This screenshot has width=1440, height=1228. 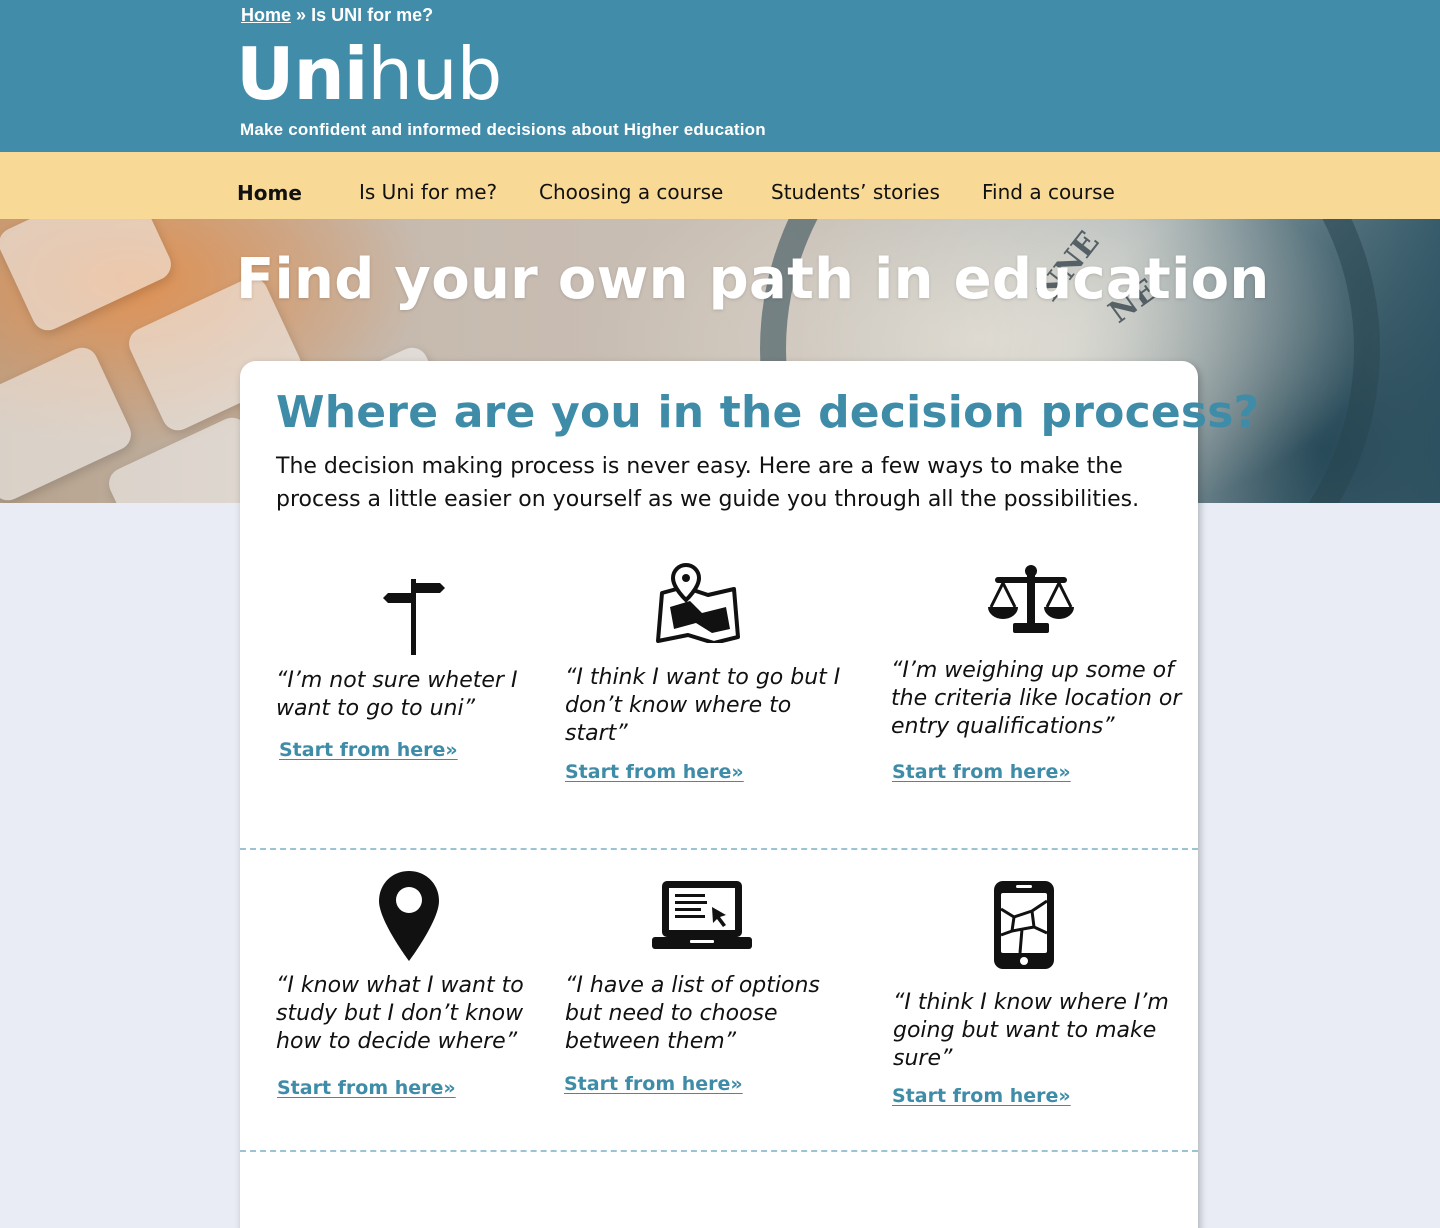 What do you see at coordinates (372, 15) in the screenshot?
I see `breadcrumb-current: Is UNI for me?` at bounding box center [372, 15].